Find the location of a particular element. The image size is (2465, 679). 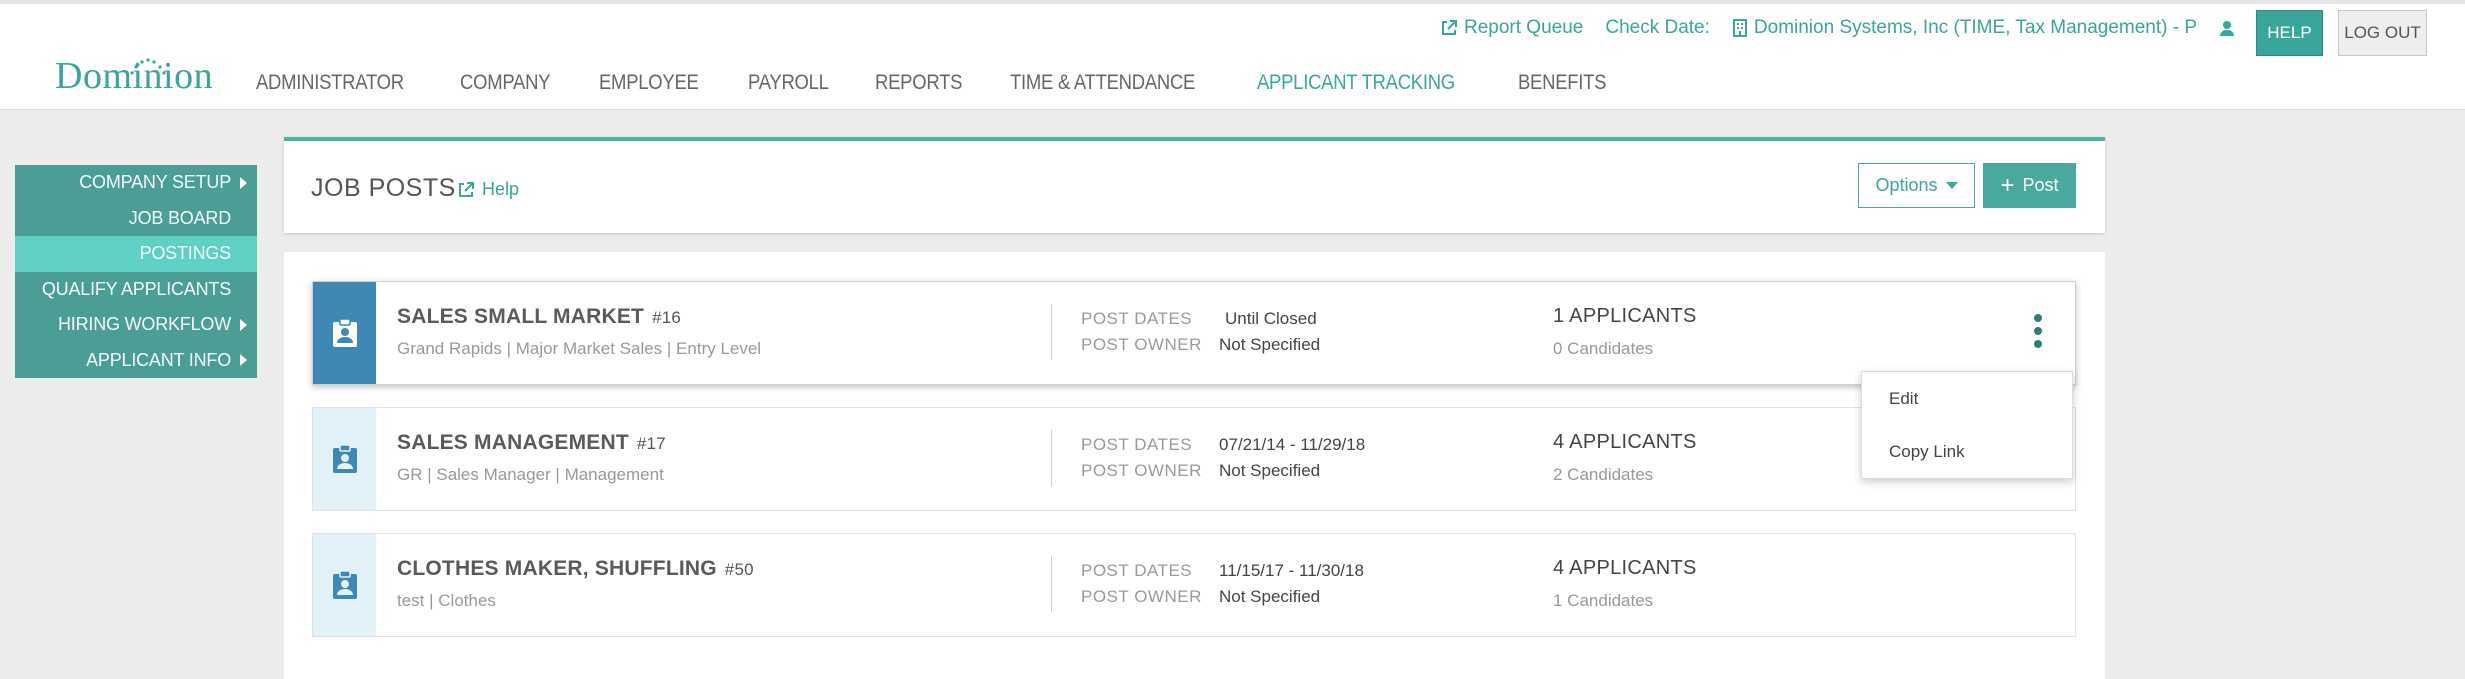

job-number: #50 is located at coordinates (739, 569).